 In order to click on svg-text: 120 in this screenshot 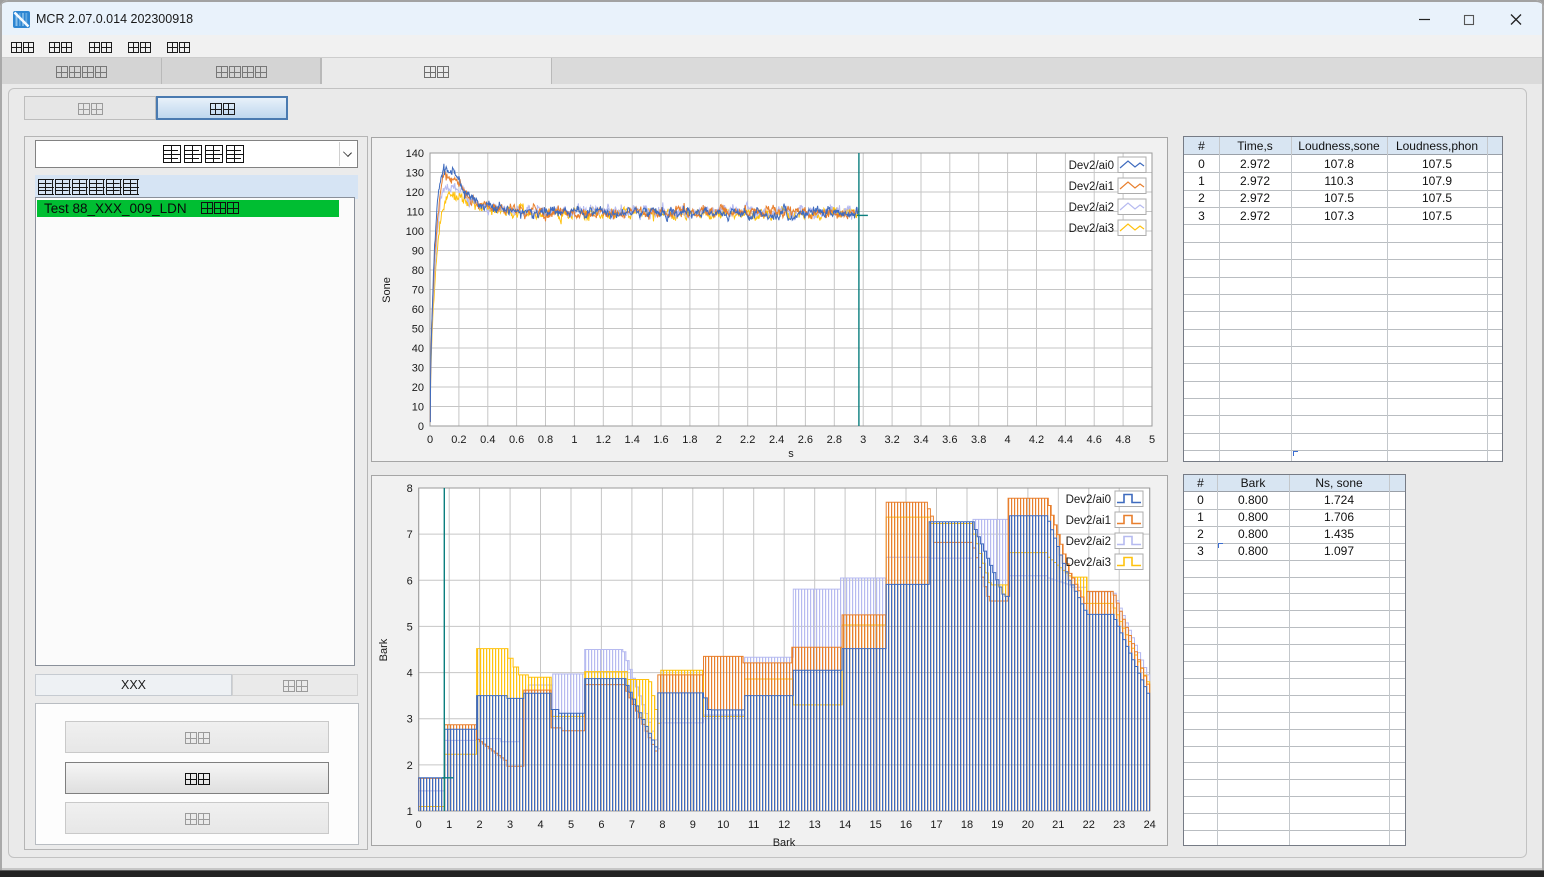, I will do `click(415, 193)`.